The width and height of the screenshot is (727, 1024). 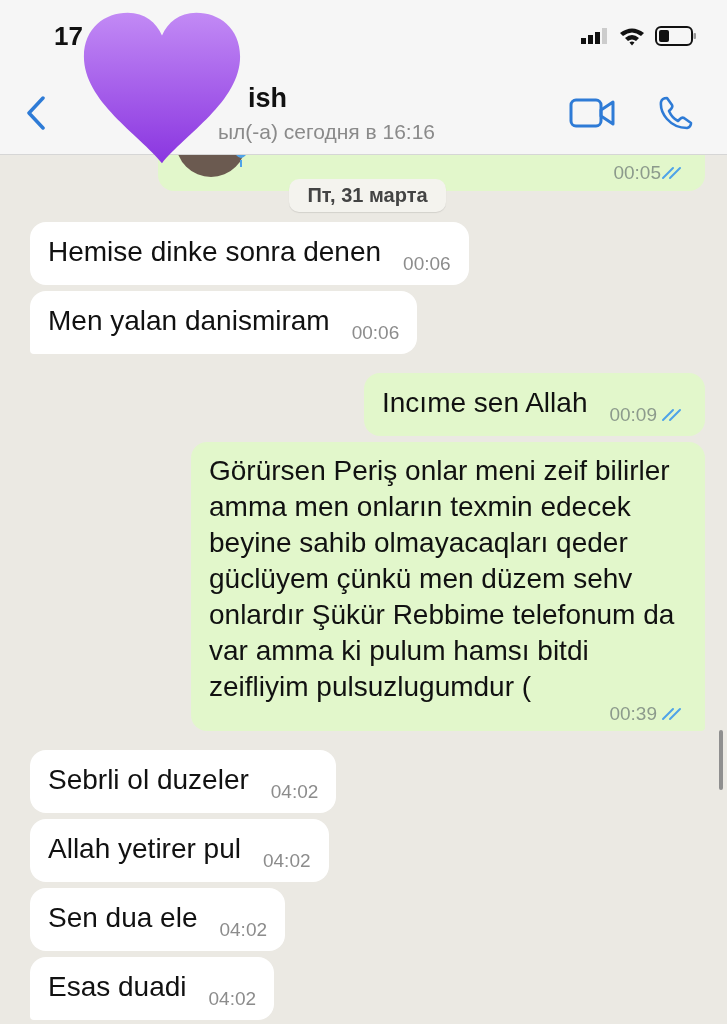 What do you see at coordinates (144, 848) in the screenshot?
I see `message-text: Allah yetirer pul` at bounding box center [144, 848].